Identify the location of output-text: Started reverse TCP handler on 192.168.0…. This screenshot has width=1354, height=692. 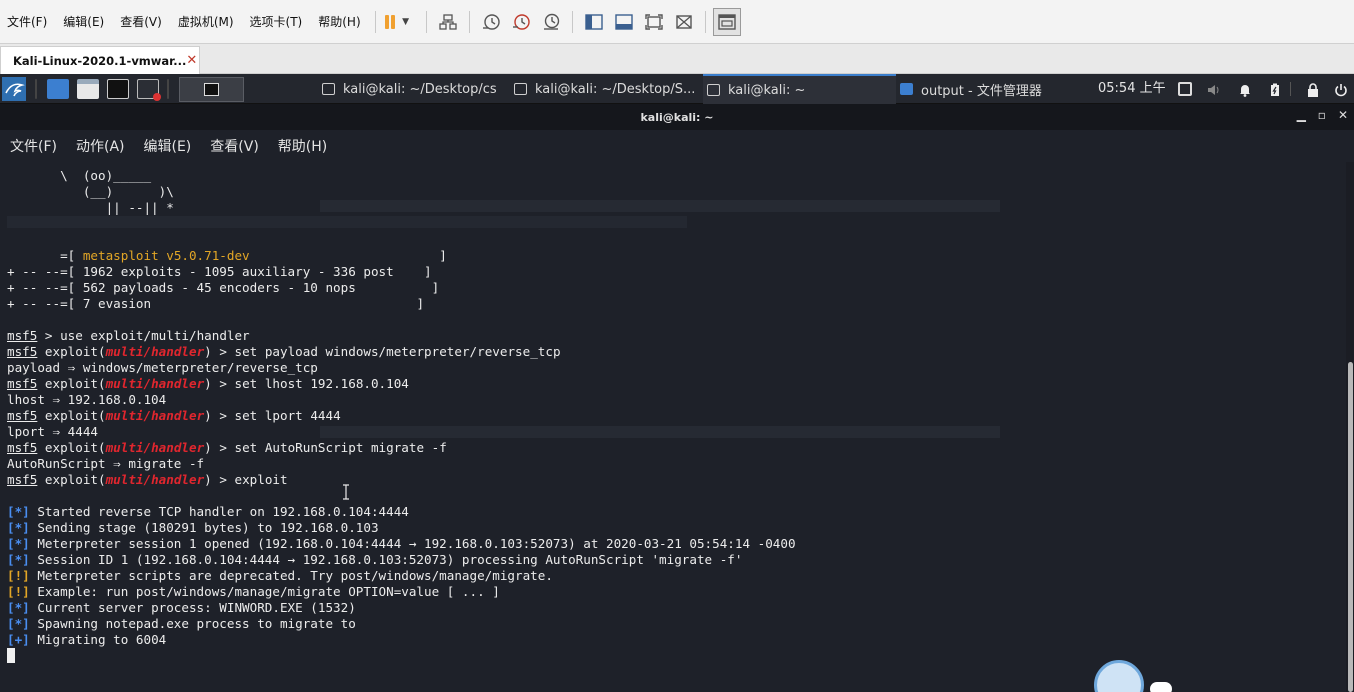
(219, 511).